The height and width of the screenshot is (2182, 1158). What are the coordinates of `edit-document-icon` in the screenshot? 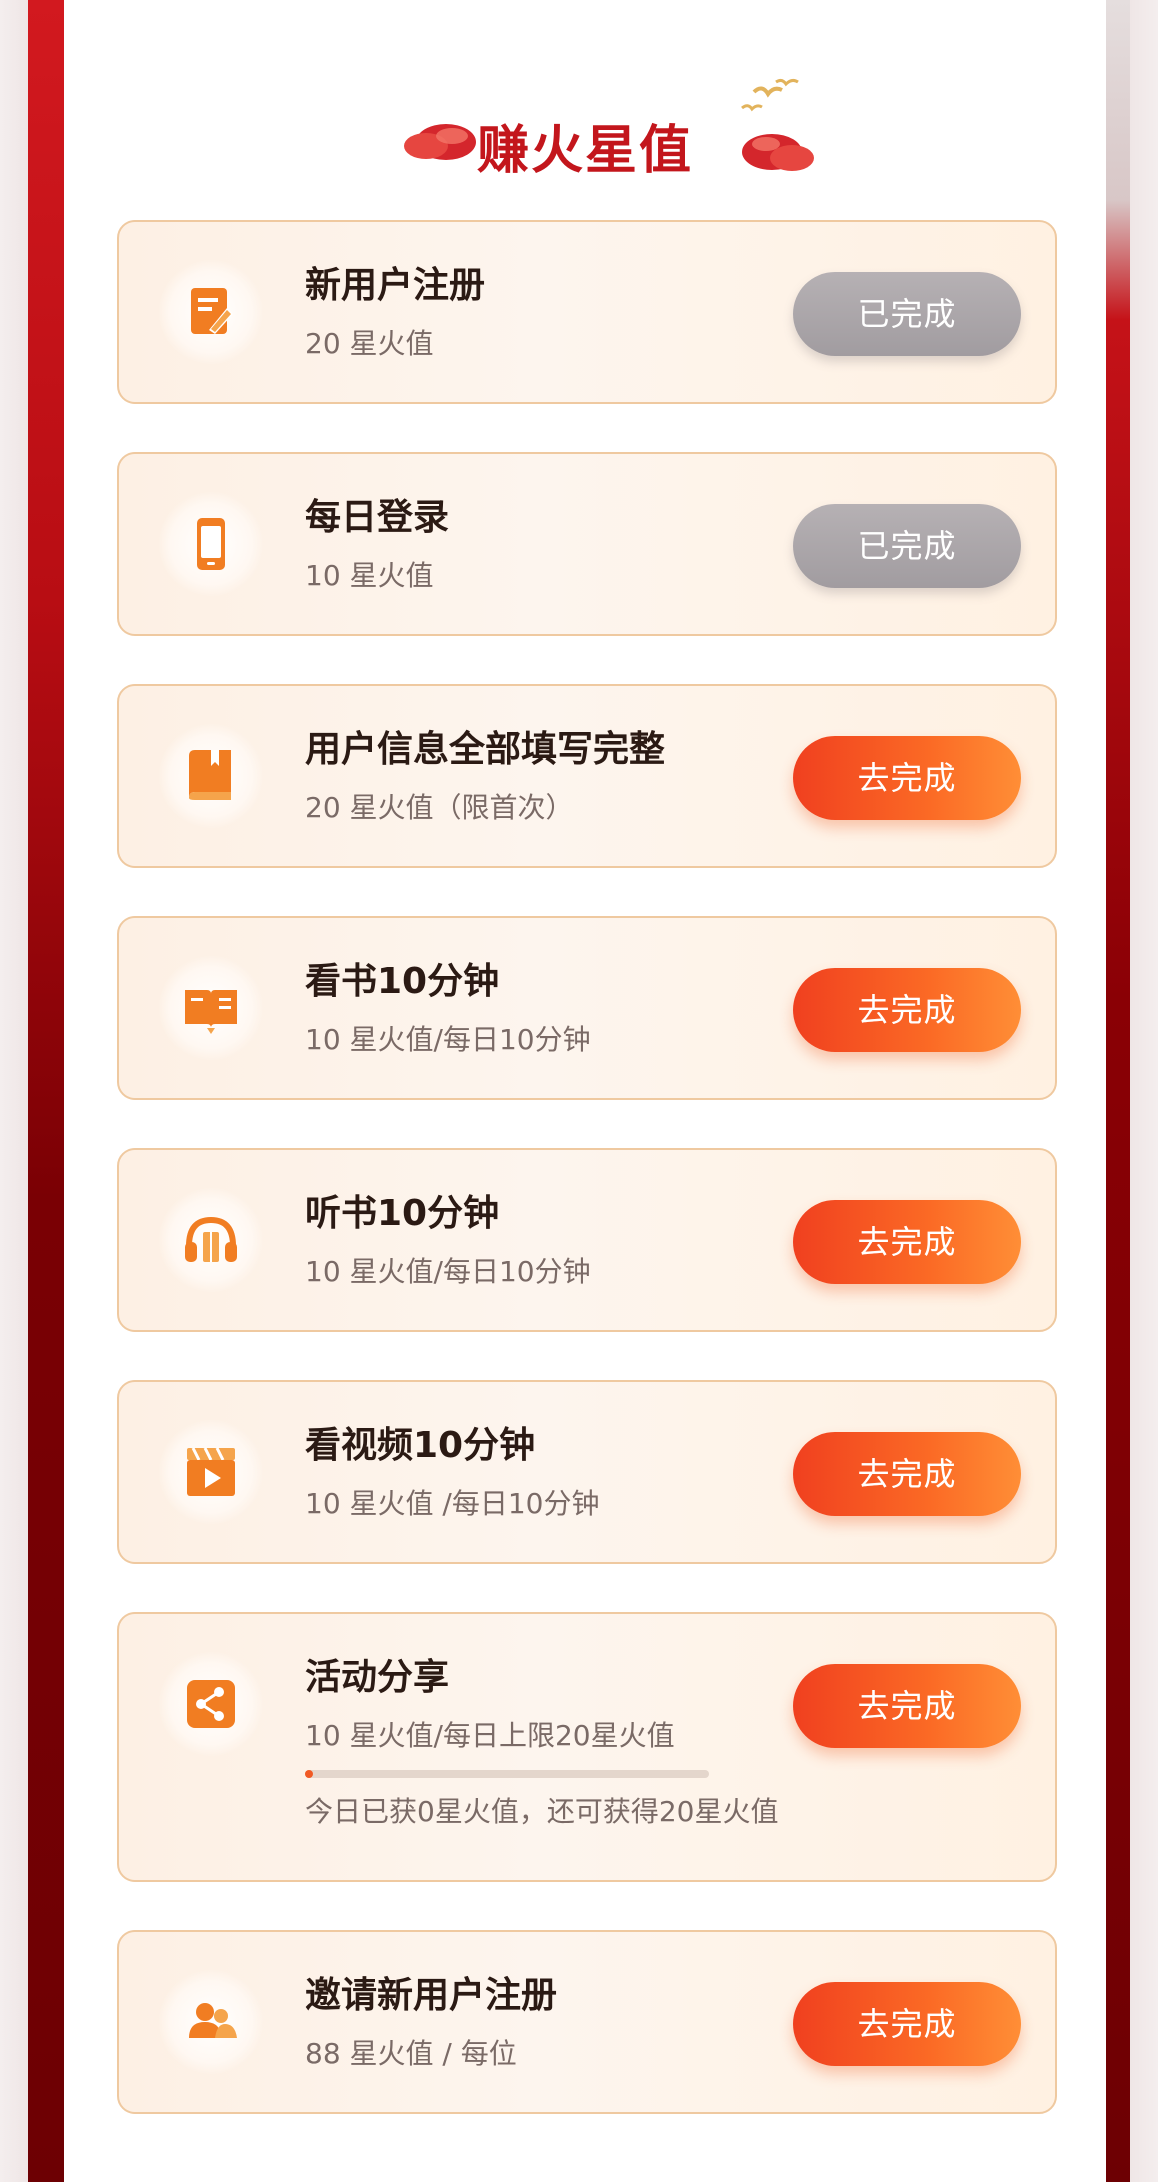 It's located at (211, 312).